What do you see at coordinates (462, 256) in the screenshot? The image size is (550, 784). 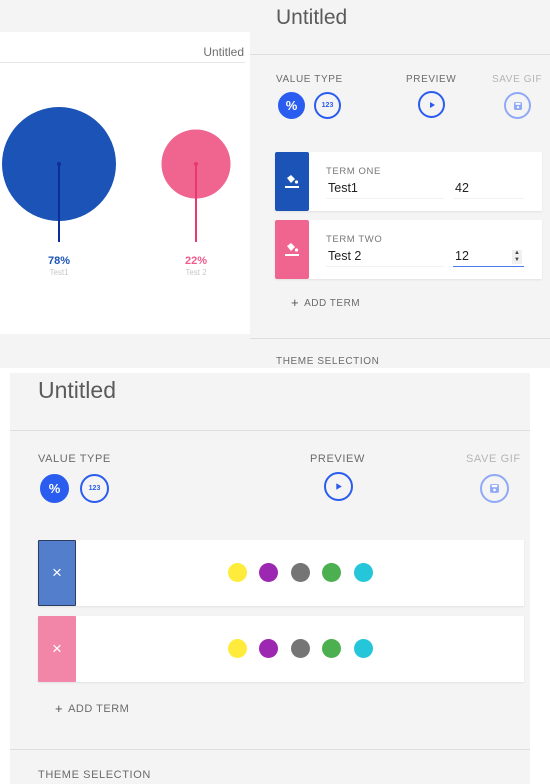 I see `term-value-text: 12` at bounding box center [462, 256].